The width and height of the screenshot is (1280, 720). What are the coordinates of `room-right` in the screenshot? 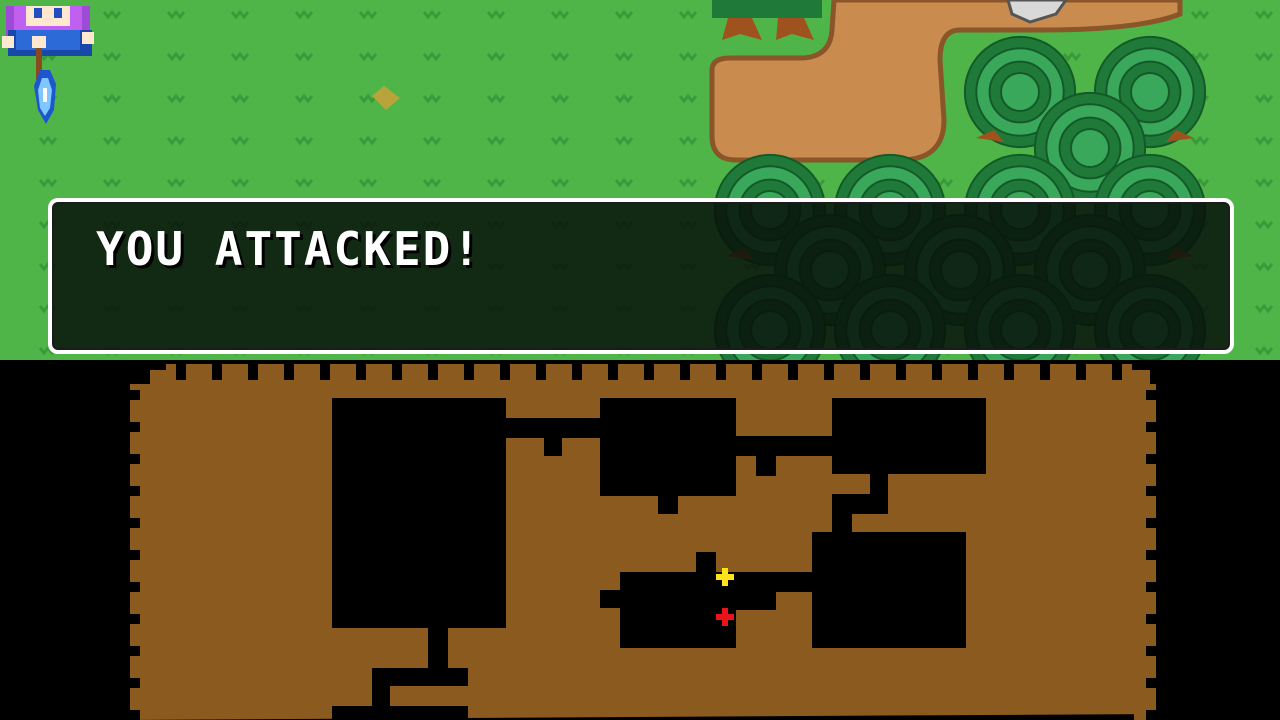 It's located at (889, 590).